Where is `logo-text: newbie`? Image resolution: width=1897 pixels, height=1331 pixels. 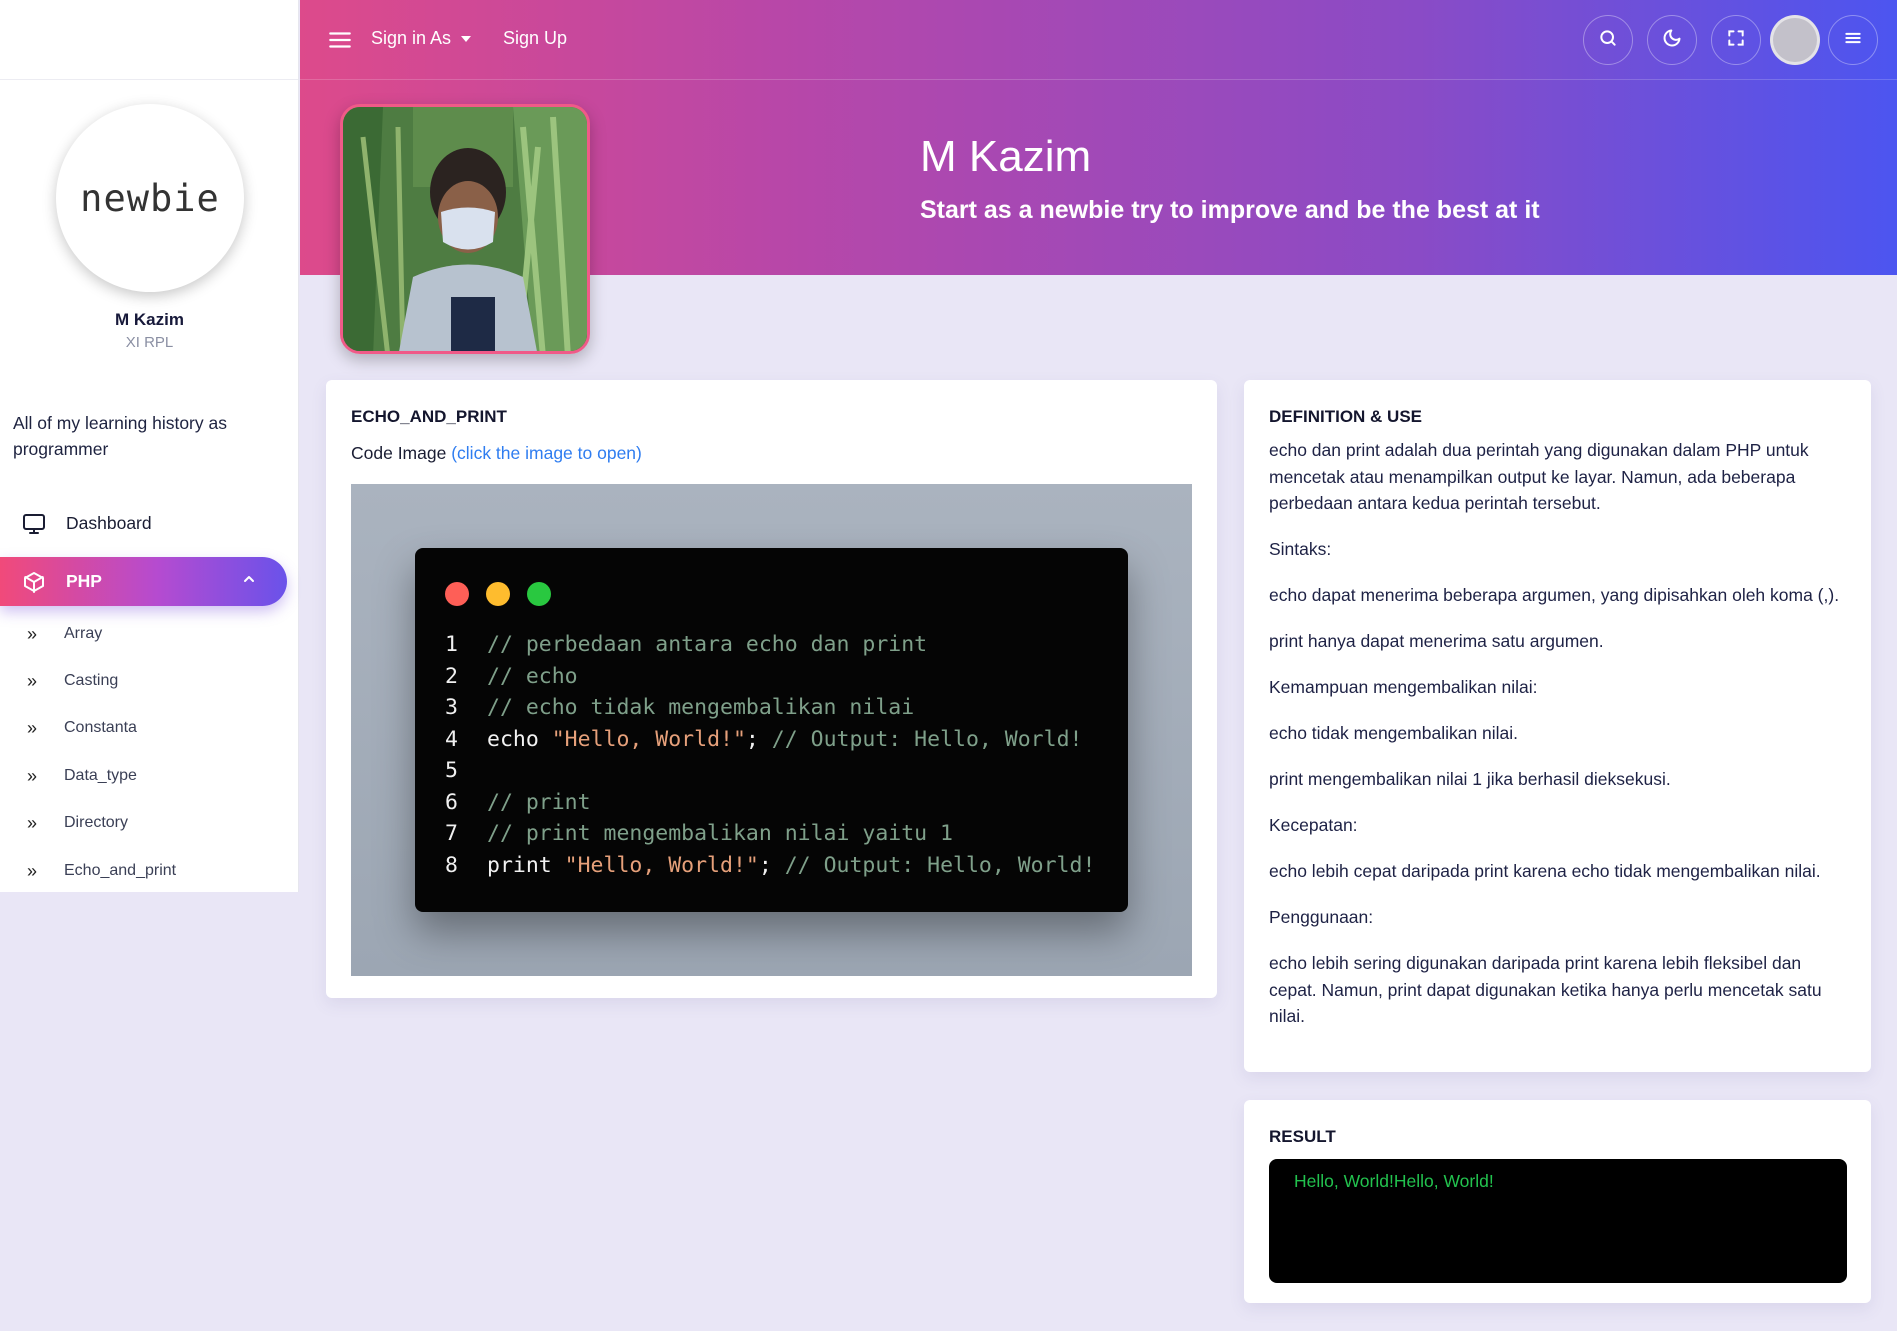
logo-text: newbie is located at coordinates (150, 198).